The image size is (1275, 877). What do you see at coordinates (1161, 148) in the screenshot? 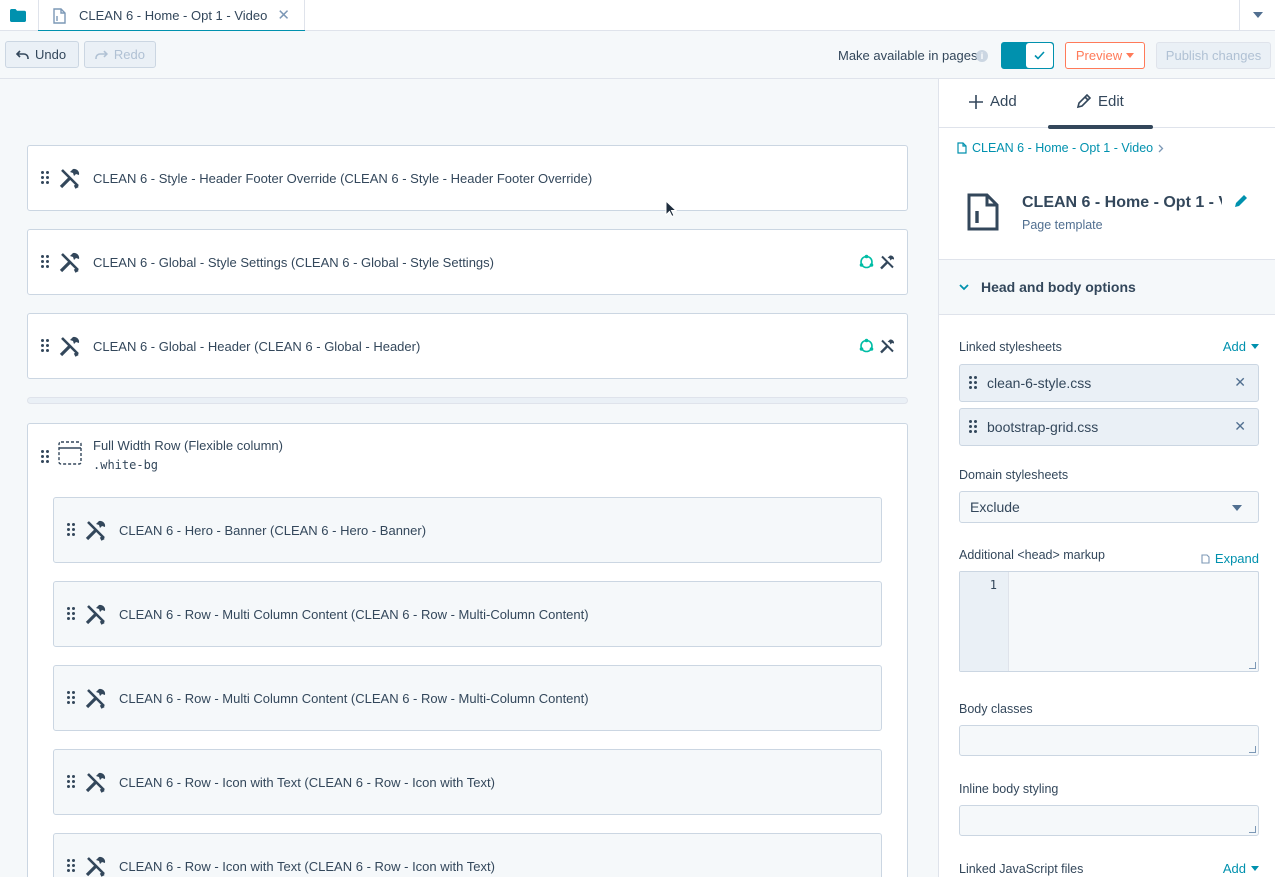
I see `chevron-right-icon` at bounding box center [1161, 148].